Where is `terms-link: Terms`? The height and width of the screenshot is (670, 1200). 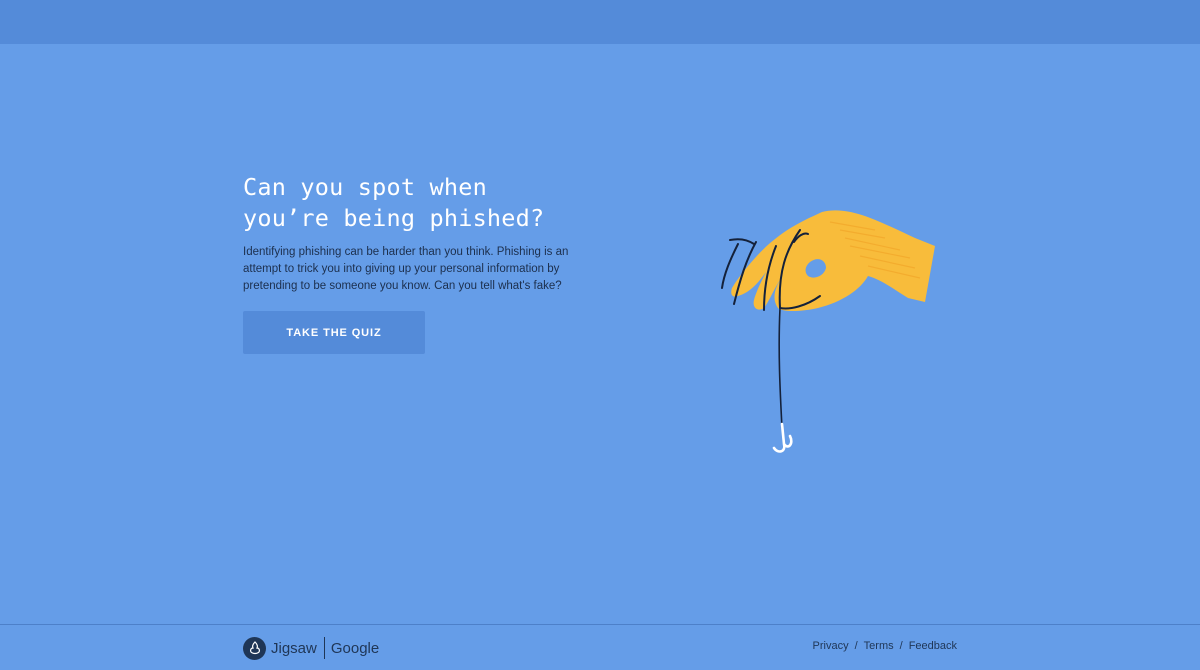 terms-link: Terms is located at coordinates (879, 646).